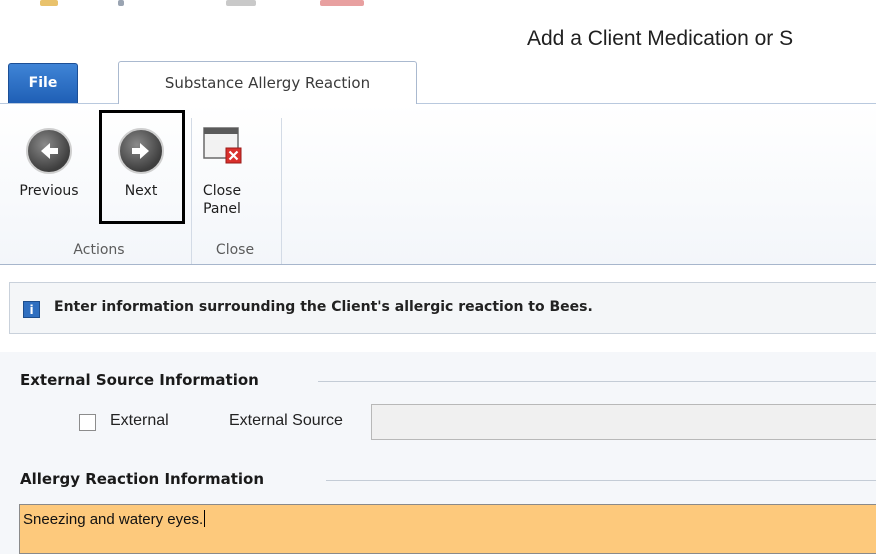 The height and width of the screenshot is (554, 876). What do you see at coordinates (601, 480) in the screenshot?
I see `reaction-section-divider` at bounding box center [601, 480].